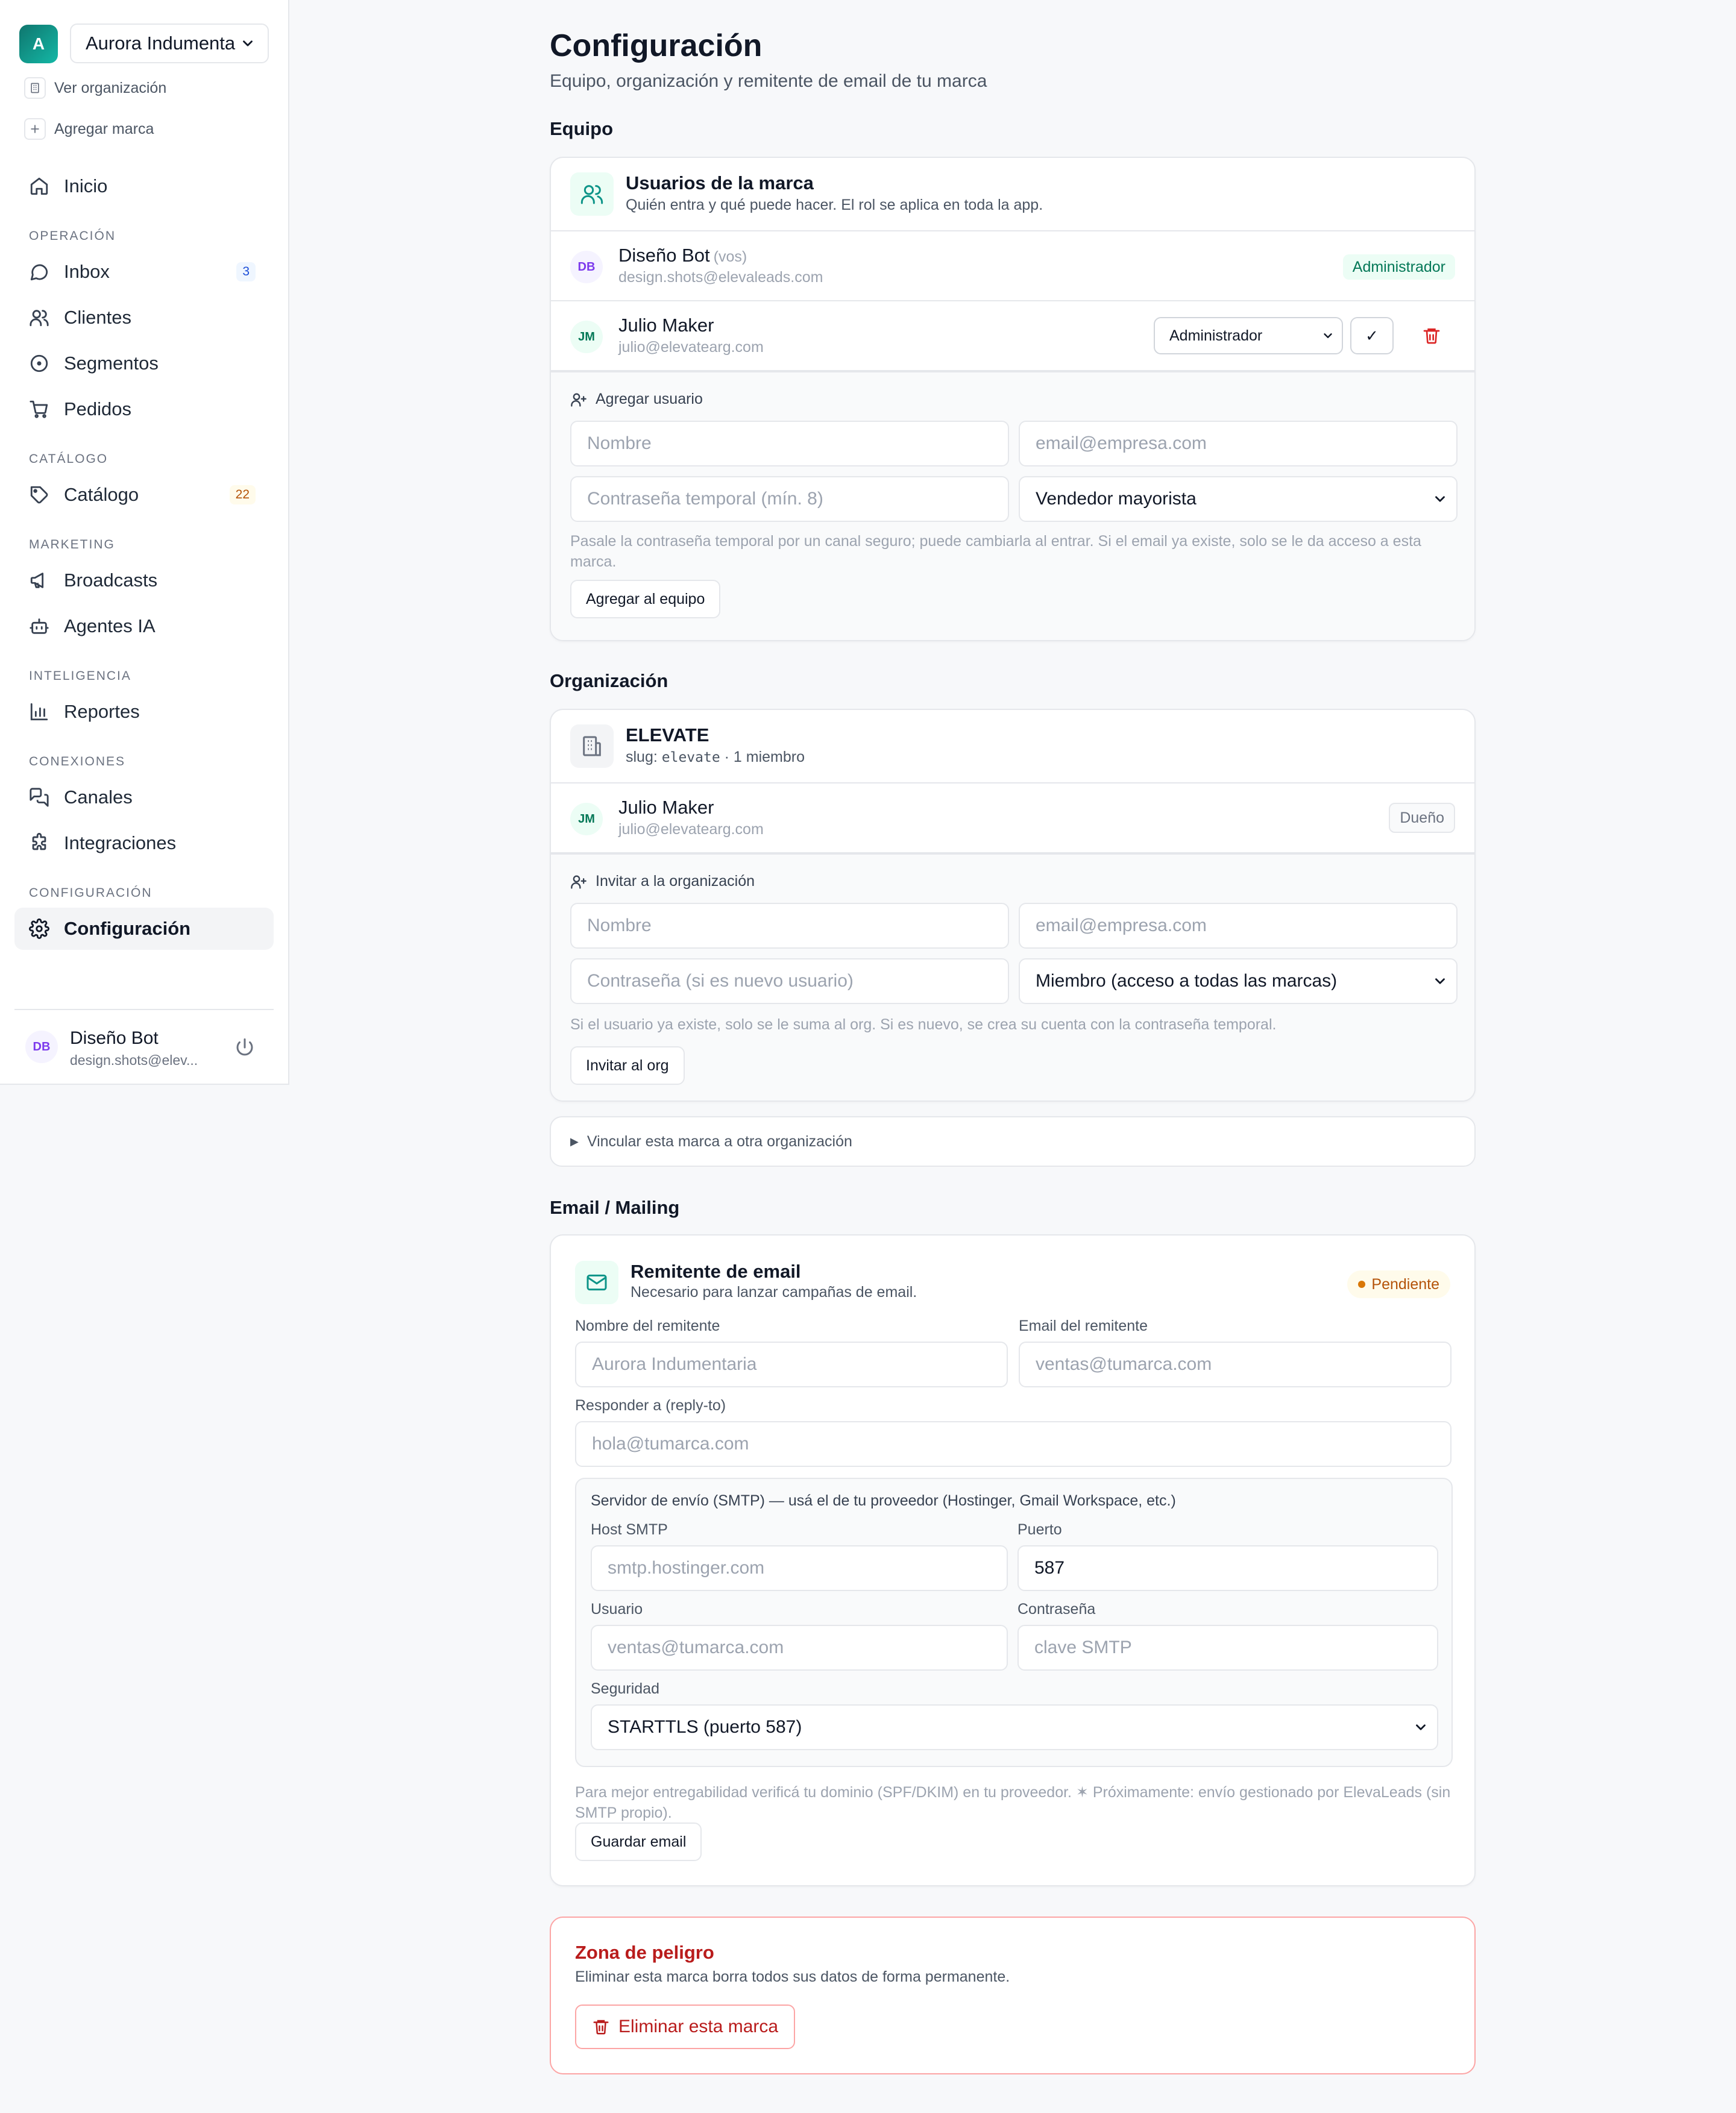  What do you see at coordinates (1238, 499) in the screenshot?
I see `role-select: Vendedor mayorista` at bounding box center [1238, 499].